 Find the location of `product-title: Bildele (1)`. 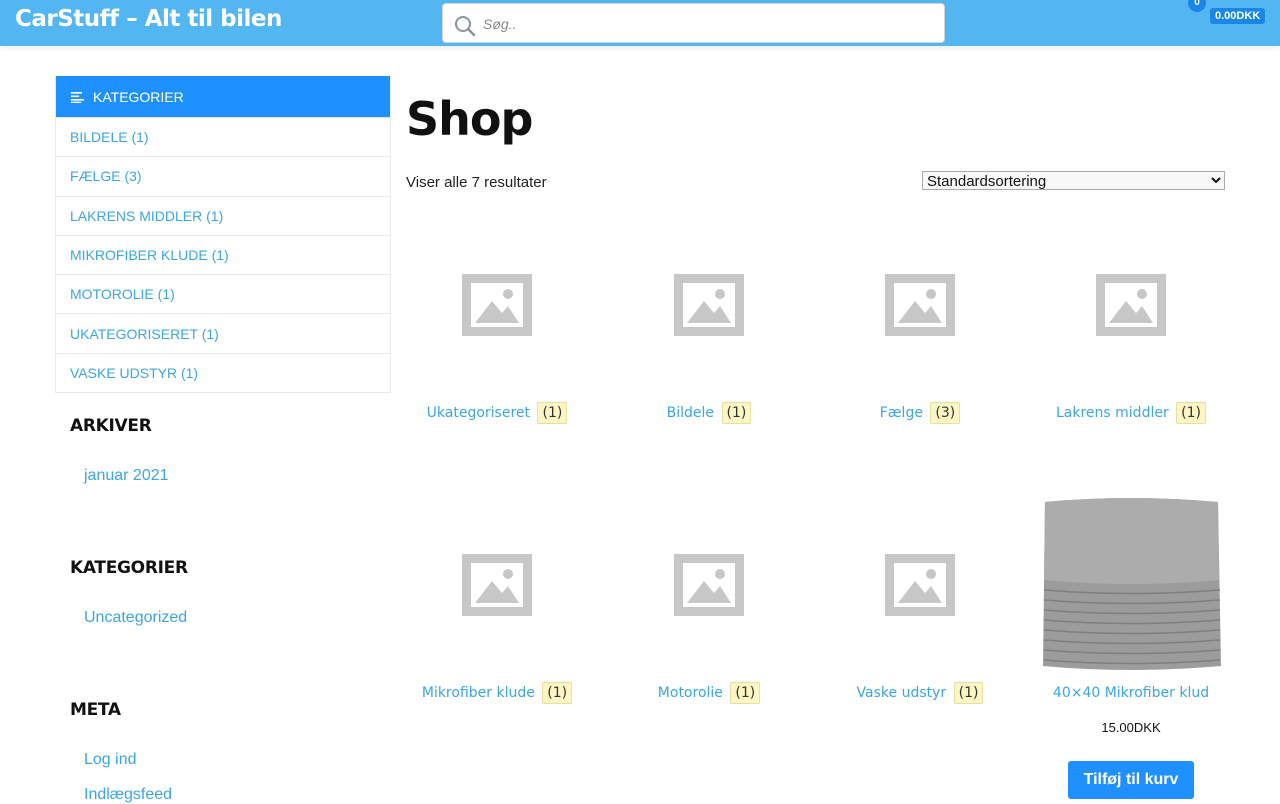

product-title: Bildele (1) is located at coordinates (709, 413).